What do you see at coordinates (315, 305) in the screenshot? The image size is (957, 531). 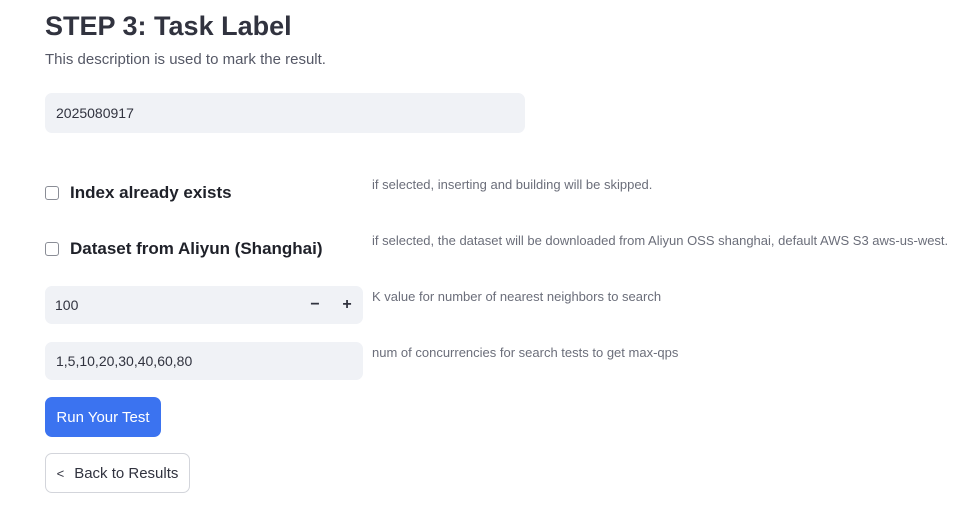 I see `decrement-button: −` at bounding box center [315, 305].